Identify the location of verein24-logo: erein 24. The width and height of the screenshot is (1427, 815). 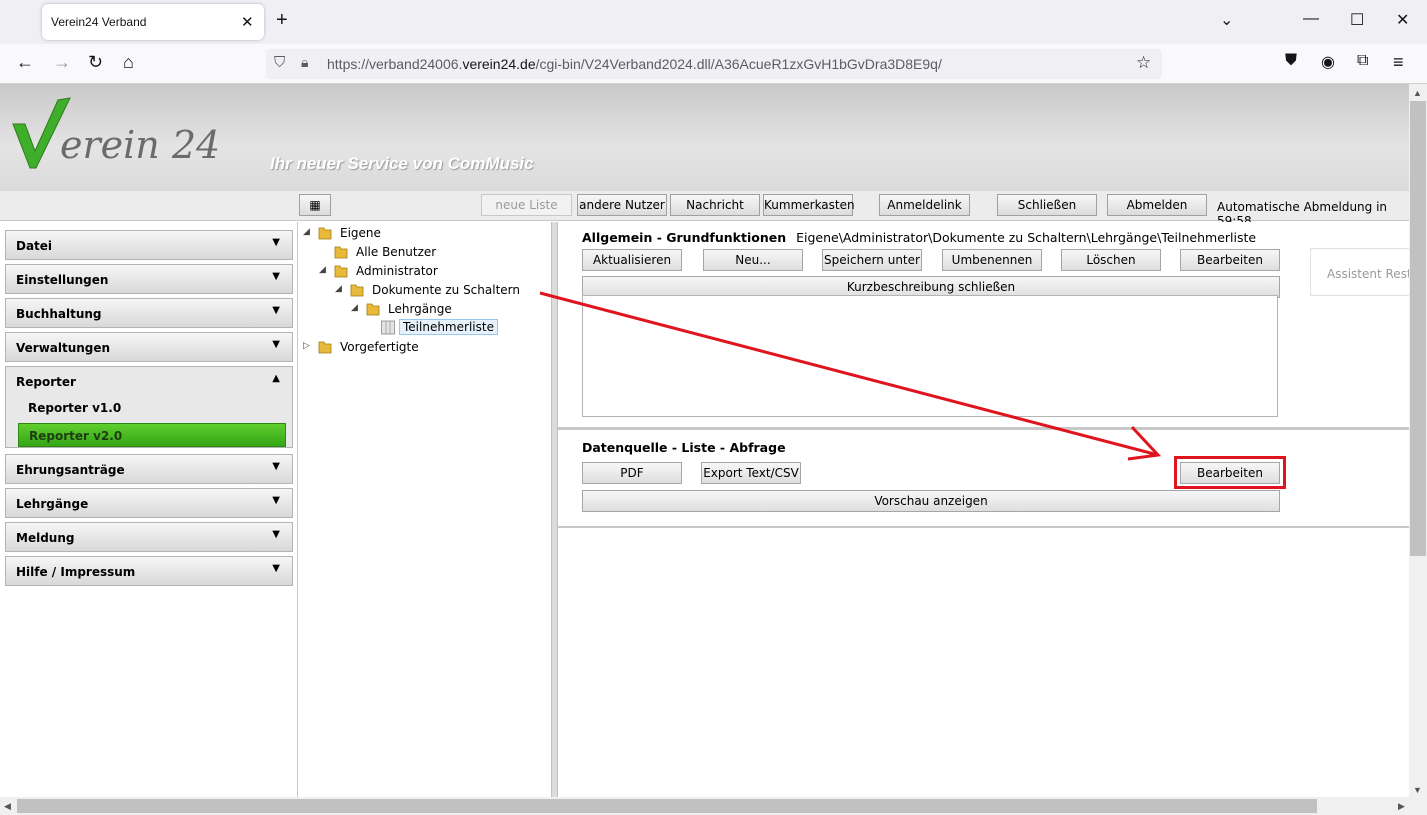
(116, 133).